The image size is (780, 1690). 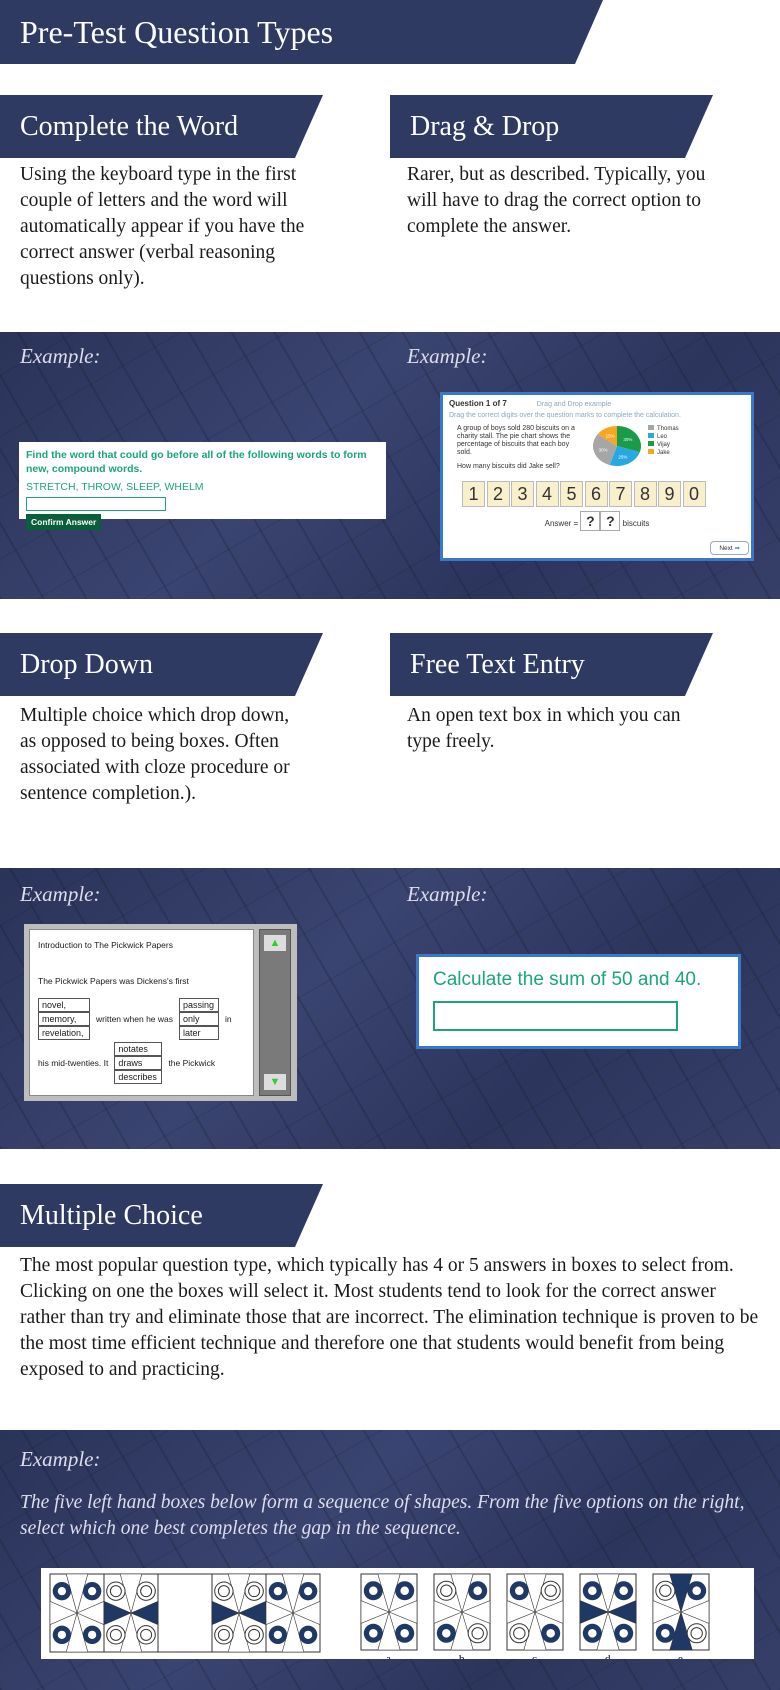 I want to click on digit-tile: 9, so click(x=669, y=494).